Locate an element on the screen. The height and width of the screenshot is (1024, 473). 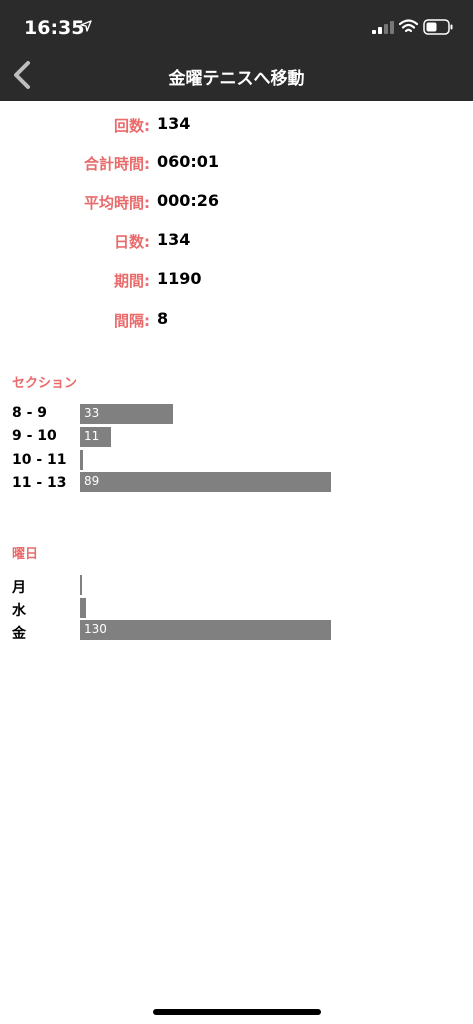
weekday-bar: 130 is located at coordinates (205, 630).